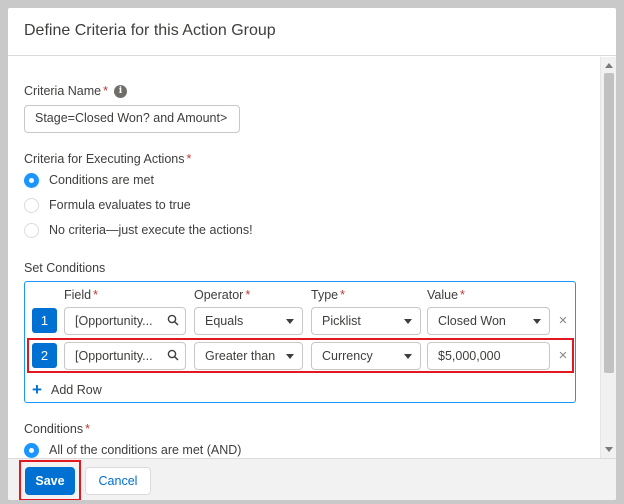 This screenshot has width=624, height=504. I want to click on executing-criteria-label: Criteria for Executing Actions *, so click(107, 159).